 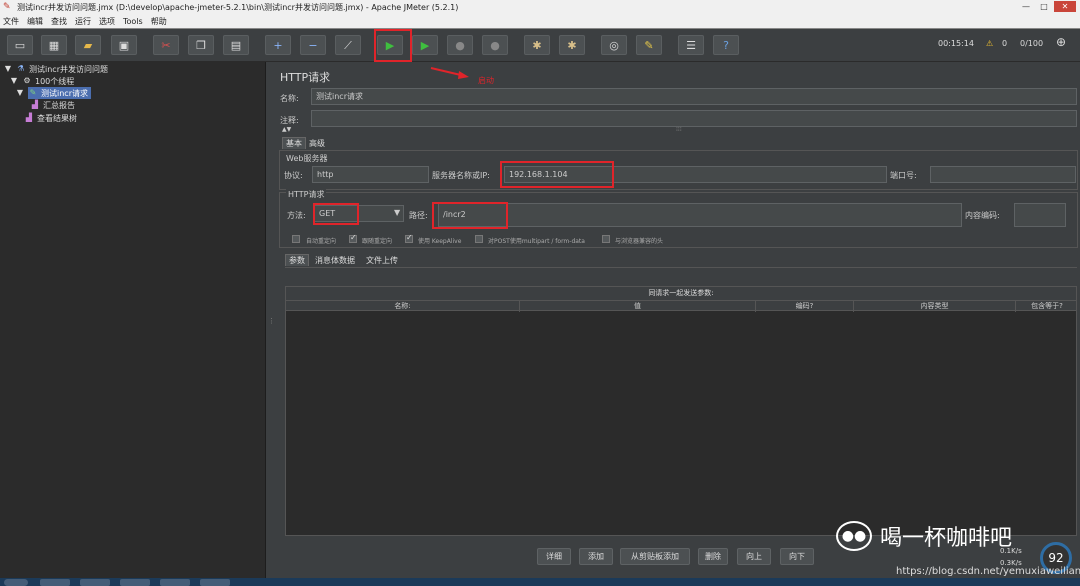 I want to click on collapse-icon: −, so click(x=313, y=45).